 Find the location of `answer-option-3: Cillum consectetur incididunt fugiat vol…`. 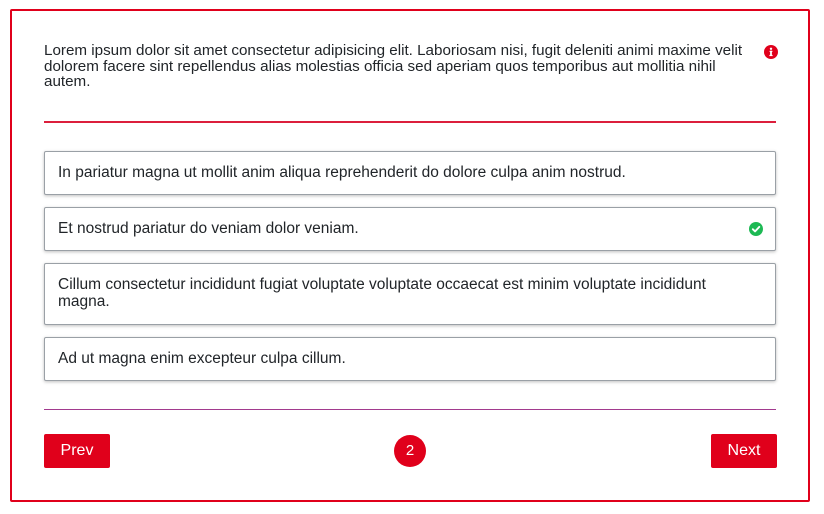

answer-option-3: Cillum consectetur incididunt fugiat vol… is located at coordinates (410, 294).